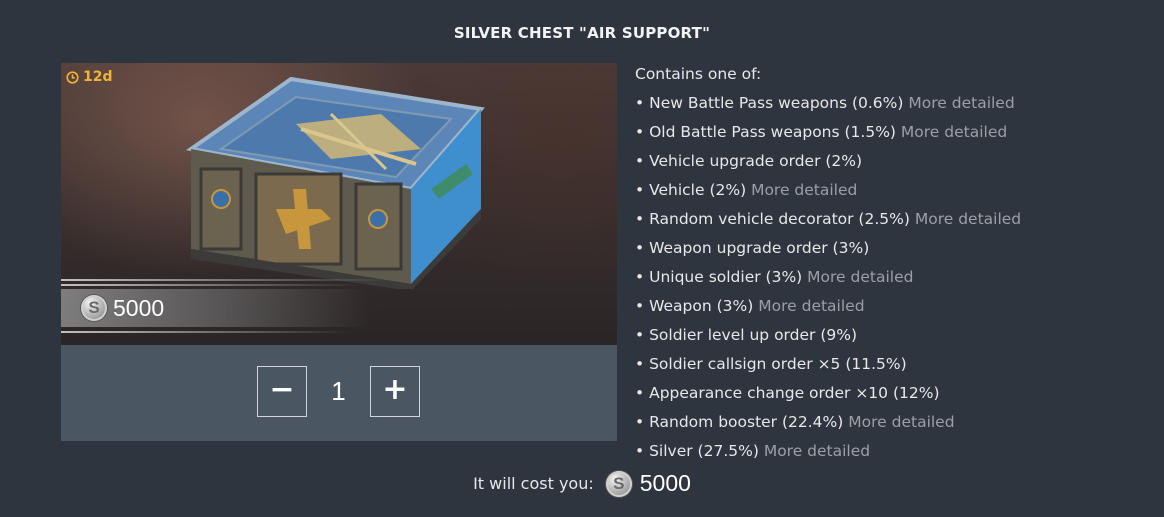 The image size is (1164, 517). I want to click on total-label: It will cost you:, so click(533, 483).